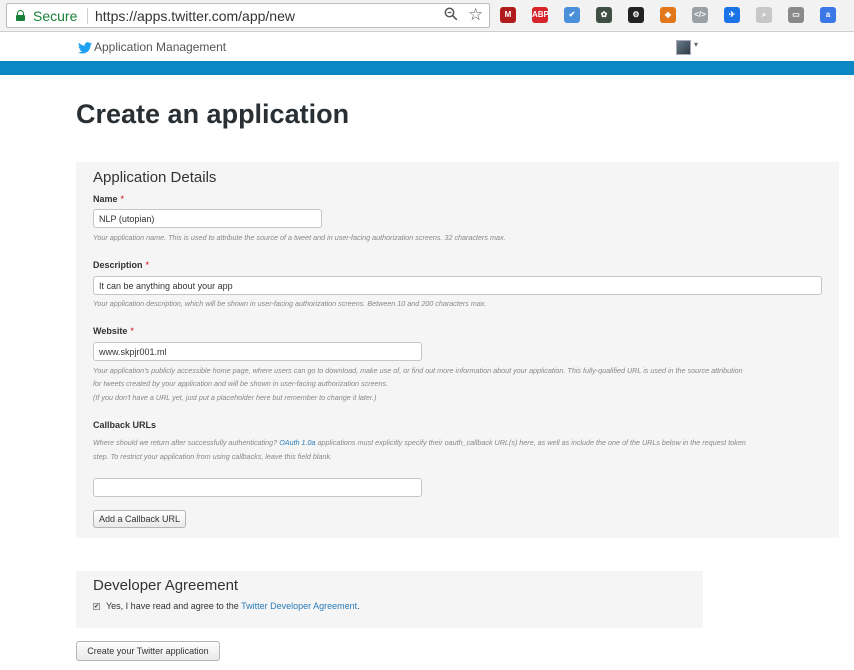 Image resolution: width=854 pixels, height=670 pixels. What do you see at coordinates (764, 15) in the screenshot?
I see `search-extension-icon: ⌕` at bounding box center [764, 15].